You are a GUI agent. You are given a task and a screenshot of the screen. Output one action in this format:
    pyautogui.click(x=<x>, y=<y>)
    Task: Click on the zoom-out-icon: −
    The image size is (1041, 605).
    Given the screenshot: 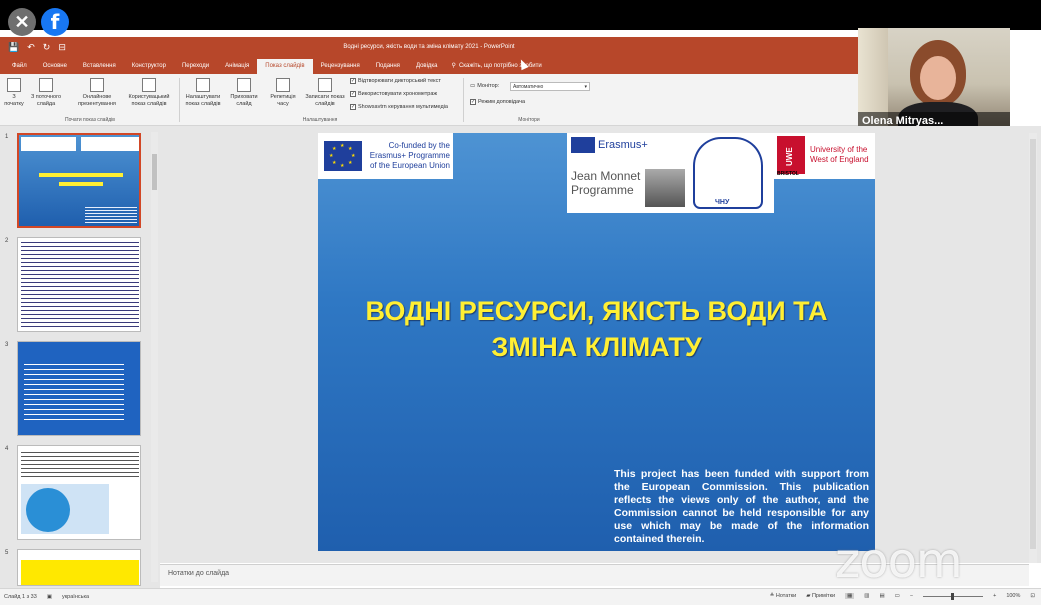 What is the action you would take?
    pyautogui.click(x=911, y=596)
    